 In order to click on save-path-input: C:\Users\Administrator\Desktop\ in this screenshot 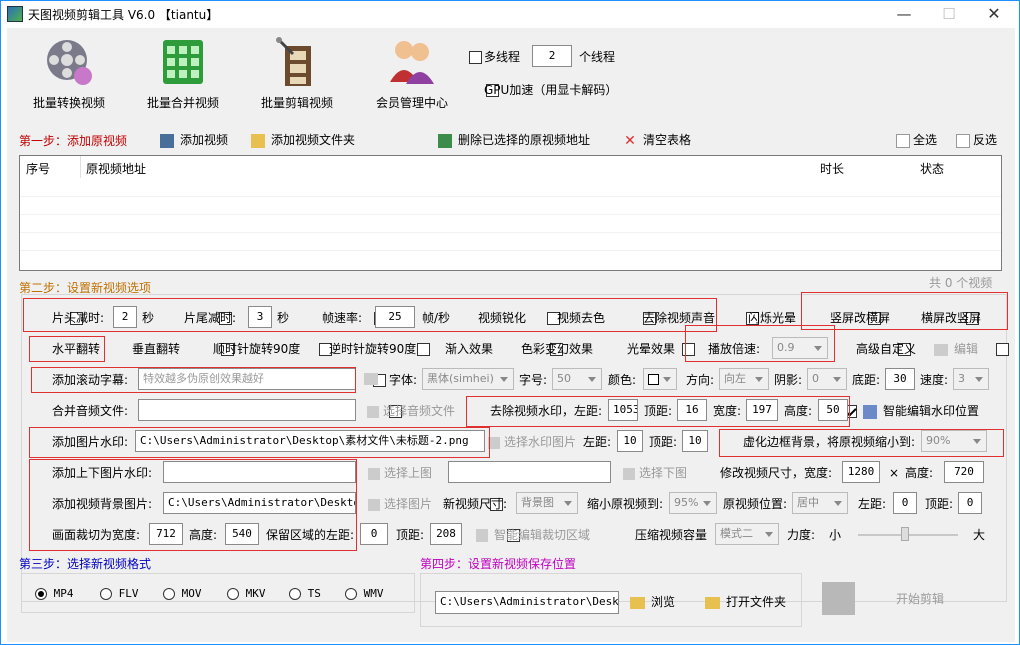, I will do `click(527, 602)`.